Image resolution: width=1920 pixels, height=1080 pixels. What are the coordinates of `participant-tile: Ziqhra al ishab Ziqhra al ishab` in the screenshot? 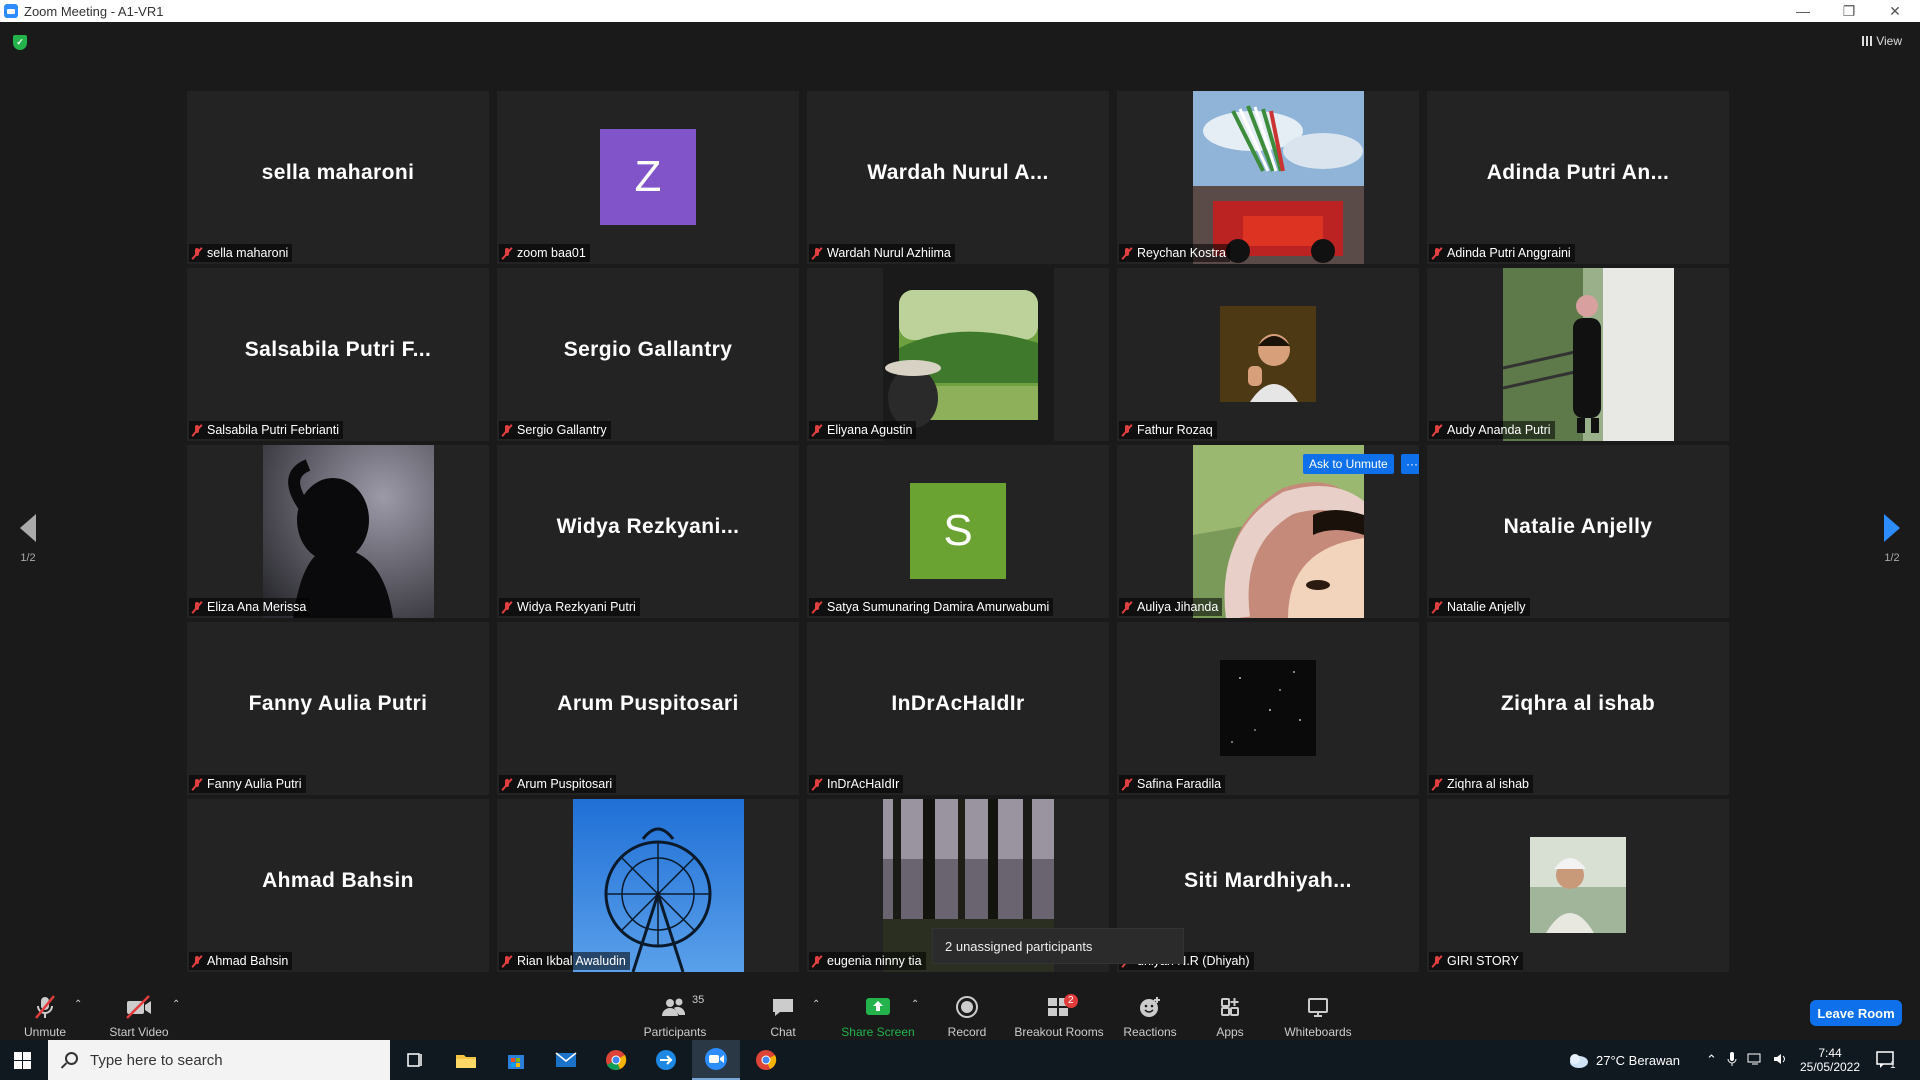 It's located at (1578, 708).